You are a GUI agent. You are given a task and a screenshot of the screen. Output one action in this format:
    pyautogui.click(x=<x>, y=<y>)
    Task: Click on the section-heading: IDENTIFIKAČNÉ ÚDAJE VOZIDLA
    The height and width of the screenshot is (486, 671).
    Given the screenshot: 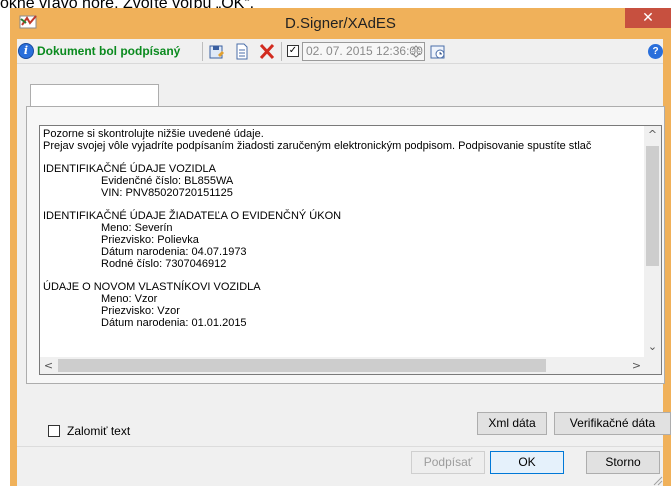 What is the action you would take?
    pyautogui.click(x=129, y=169)
    